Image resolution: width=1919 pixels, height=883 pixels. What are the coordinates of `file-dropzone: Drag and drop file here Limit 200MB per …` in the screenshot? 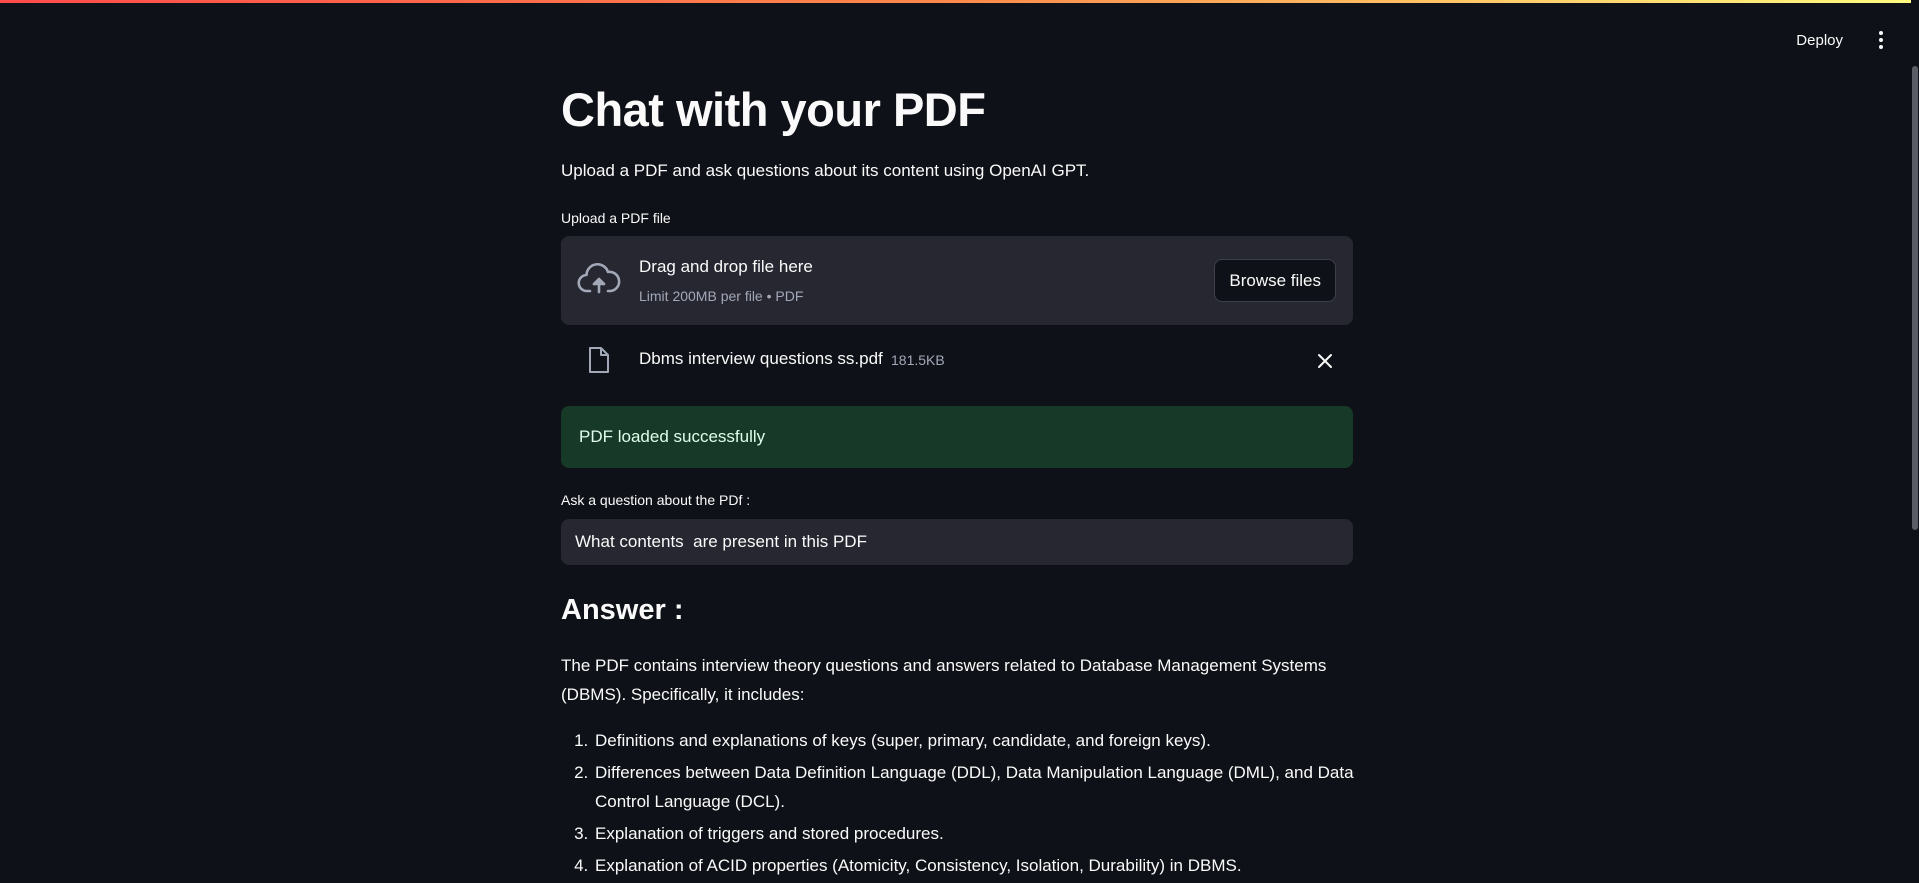 It's located at (957, 280).